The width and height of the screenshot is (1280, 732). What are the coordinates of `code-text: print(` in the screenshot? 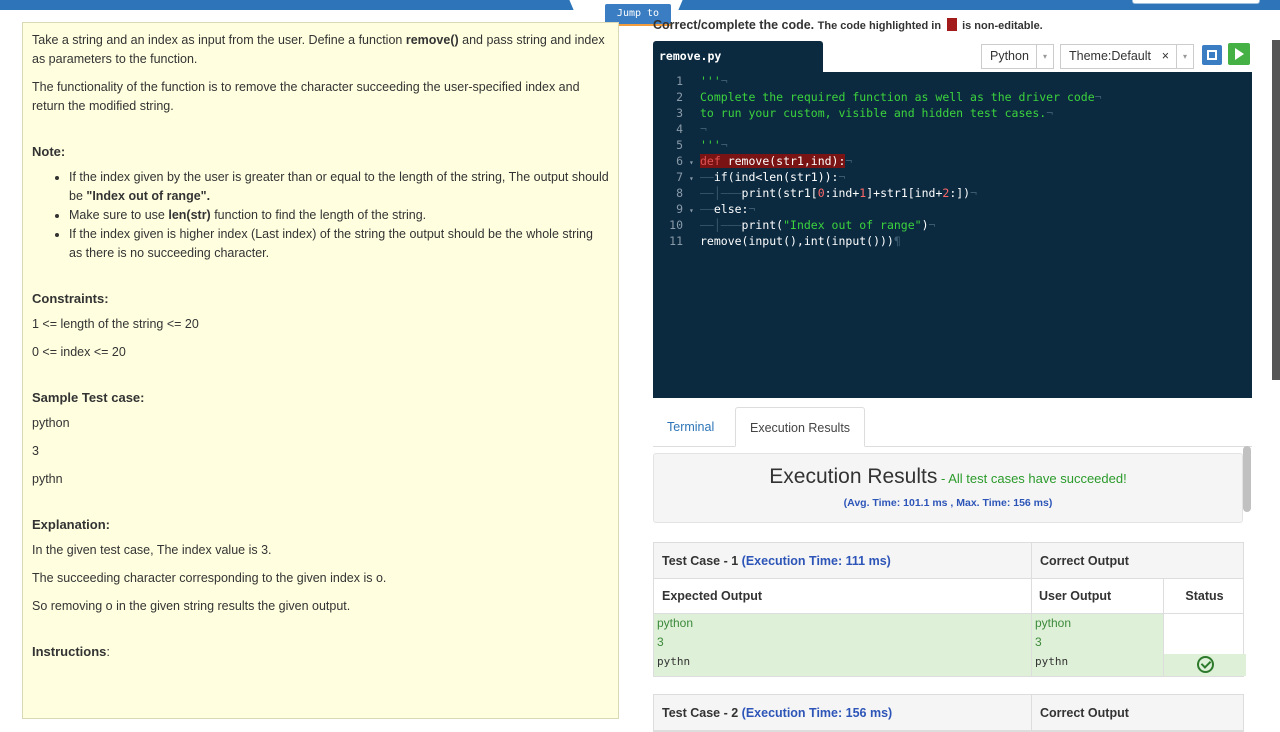 It's located at (762, 225).